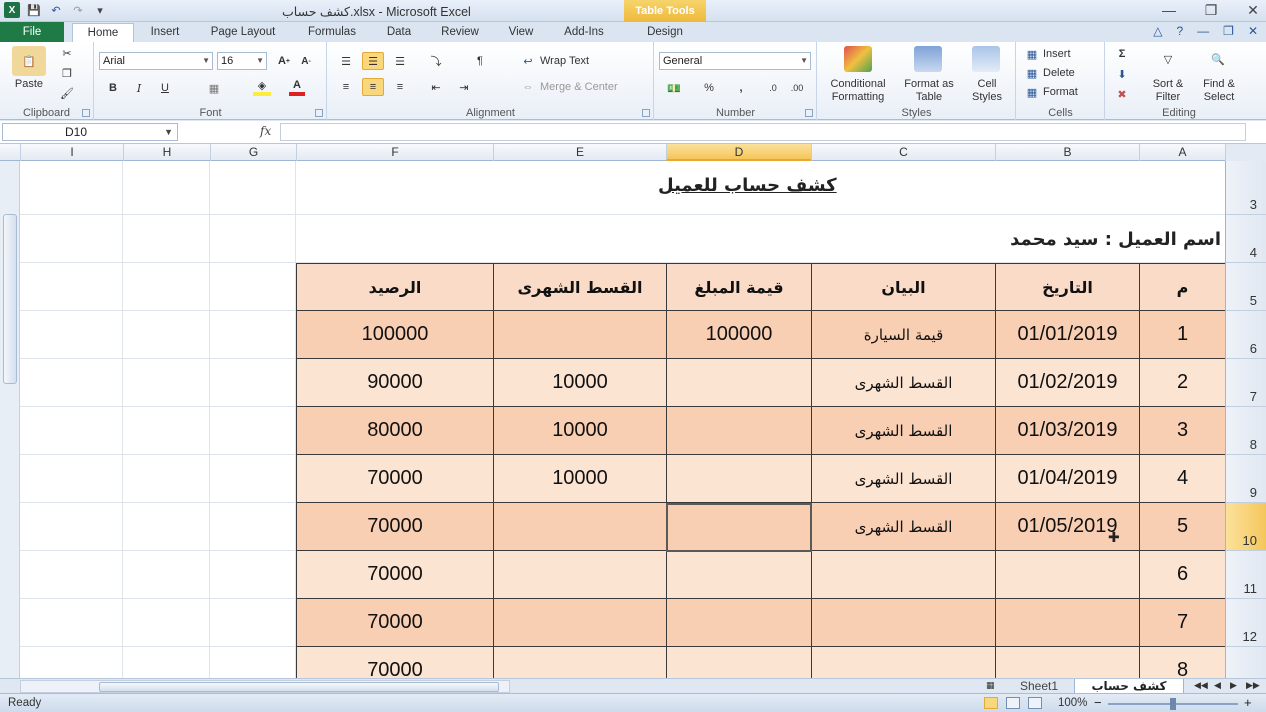 This screenshot has width=1266, height=712. I want to click on conditional-formatting-icon, so click(858, 59).